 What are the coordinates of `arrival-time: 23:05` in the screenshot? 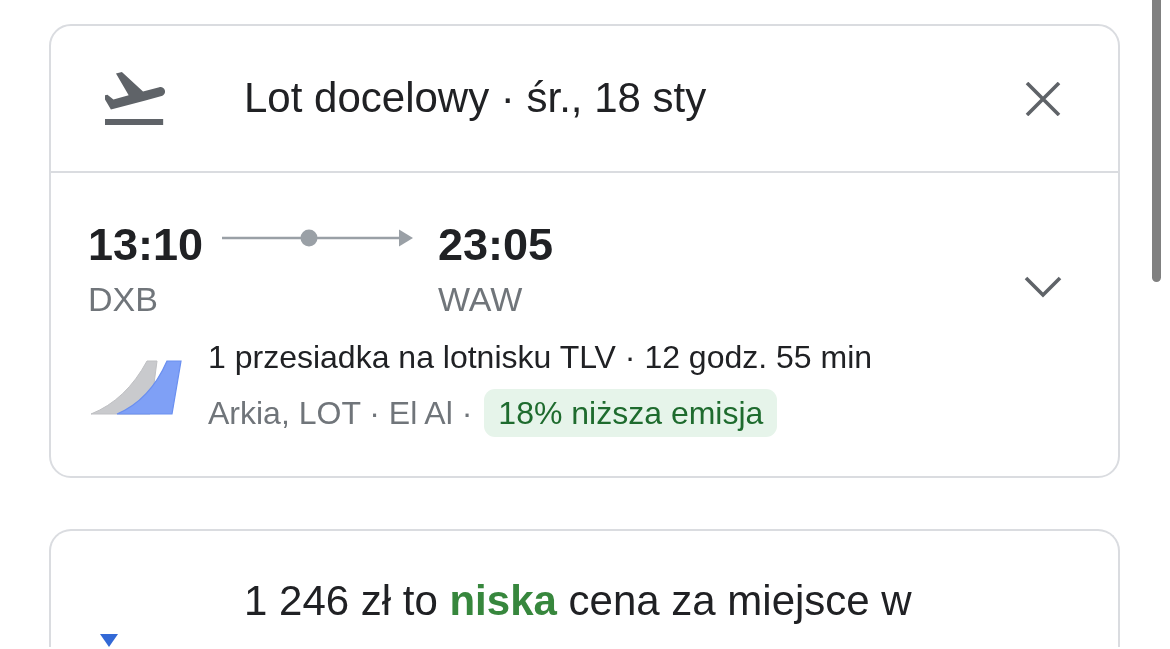 It's located at (496, 244).